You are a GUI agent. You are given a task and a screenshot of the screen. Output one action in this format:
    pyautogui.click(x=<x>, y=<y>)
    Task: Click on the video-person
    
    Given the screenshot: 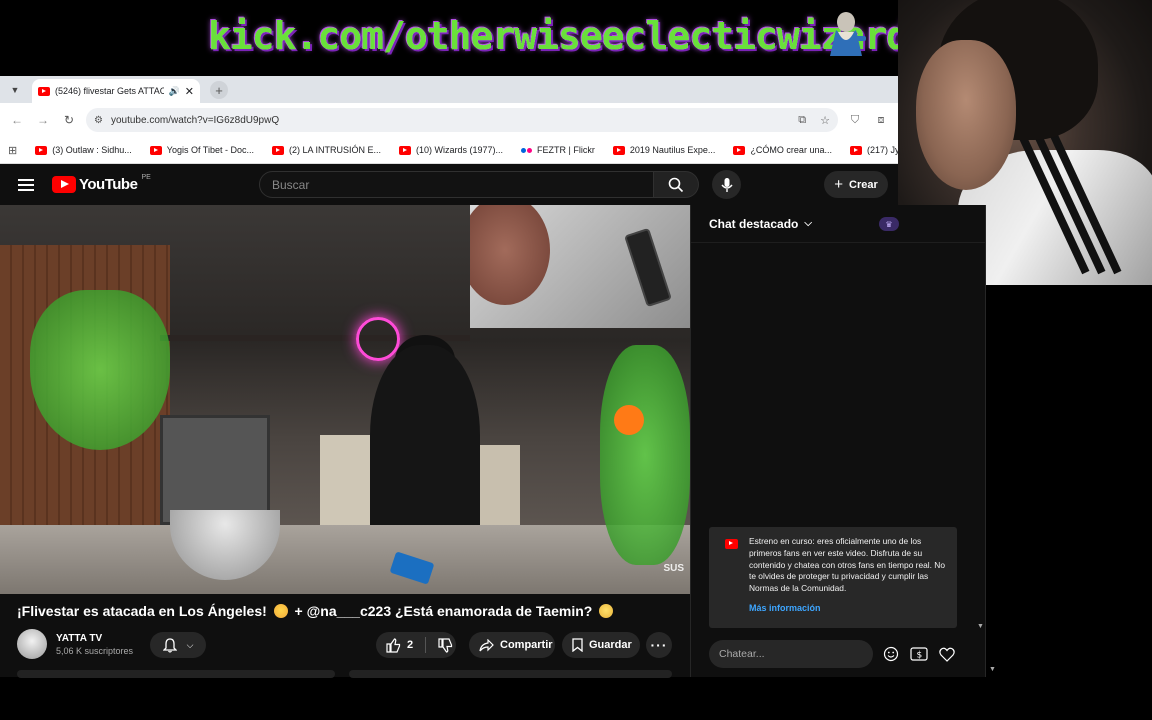 What is the action you would take?
    pyautogui.click(x=425, y=445)
    